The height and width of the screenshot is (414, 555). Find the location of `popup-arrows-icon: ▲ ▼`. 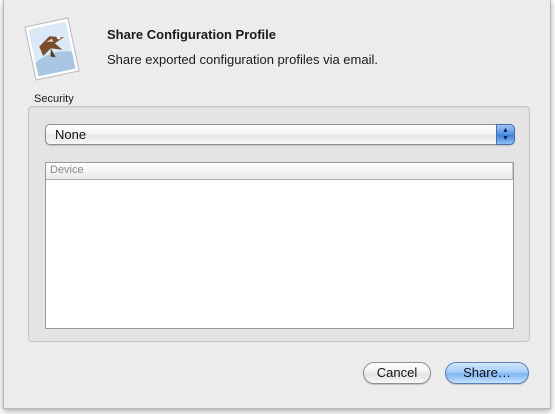

popup-arrows-icon: ▲ ▼ is located at coordinates (505, 134).